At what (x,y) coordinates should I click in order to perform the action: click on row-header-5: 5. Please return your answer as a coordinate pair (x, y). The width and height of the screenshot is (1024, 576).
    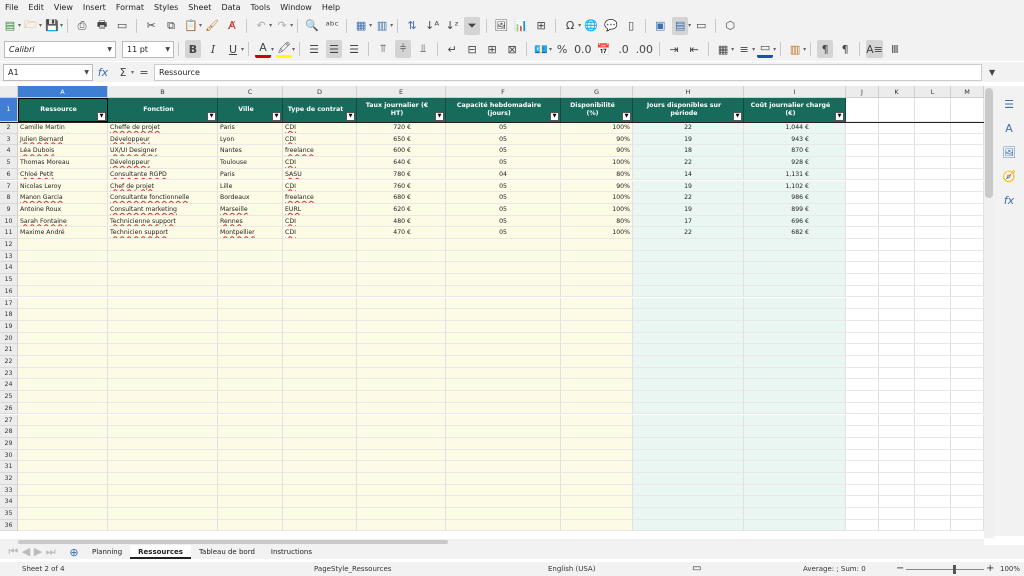
    Looking at the image, I should click on (9, 163).